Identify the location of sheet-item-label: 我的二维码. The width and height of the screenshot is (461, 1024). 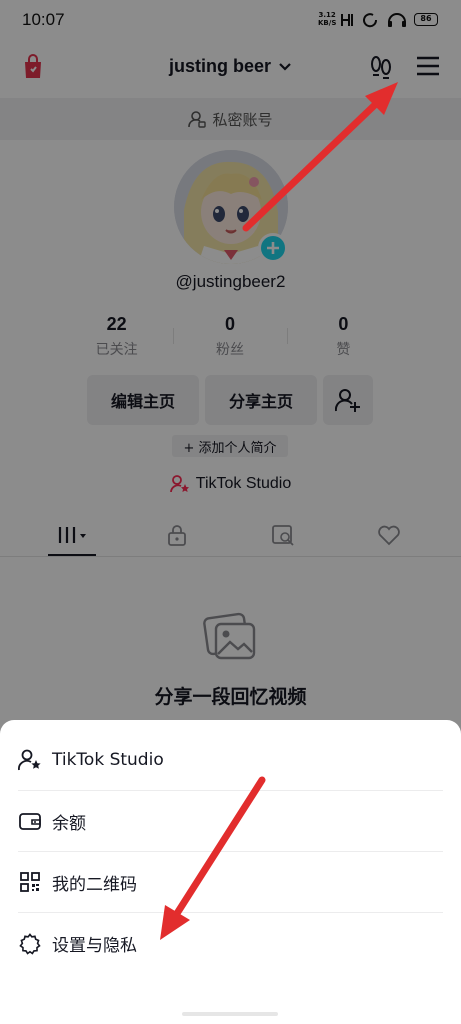
(94, 884).